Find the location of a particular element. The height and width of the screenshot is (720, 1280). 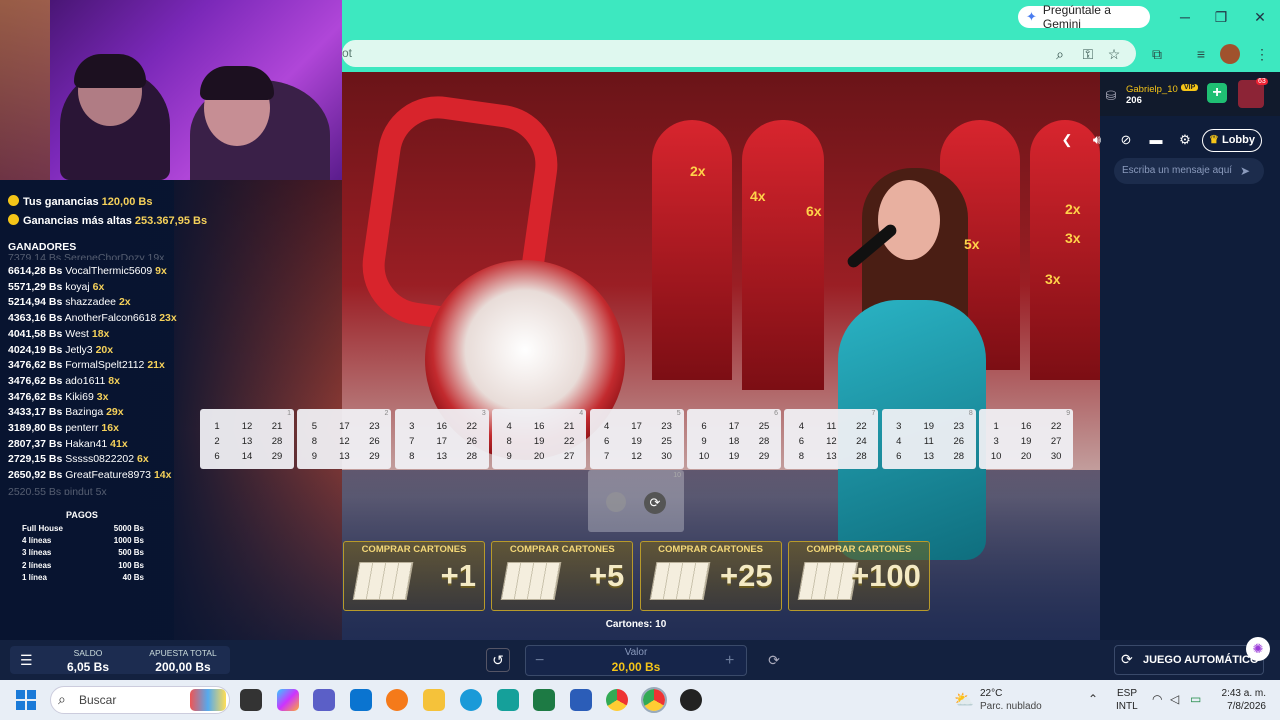

chrome-icon is located at coordinates (617, 700).